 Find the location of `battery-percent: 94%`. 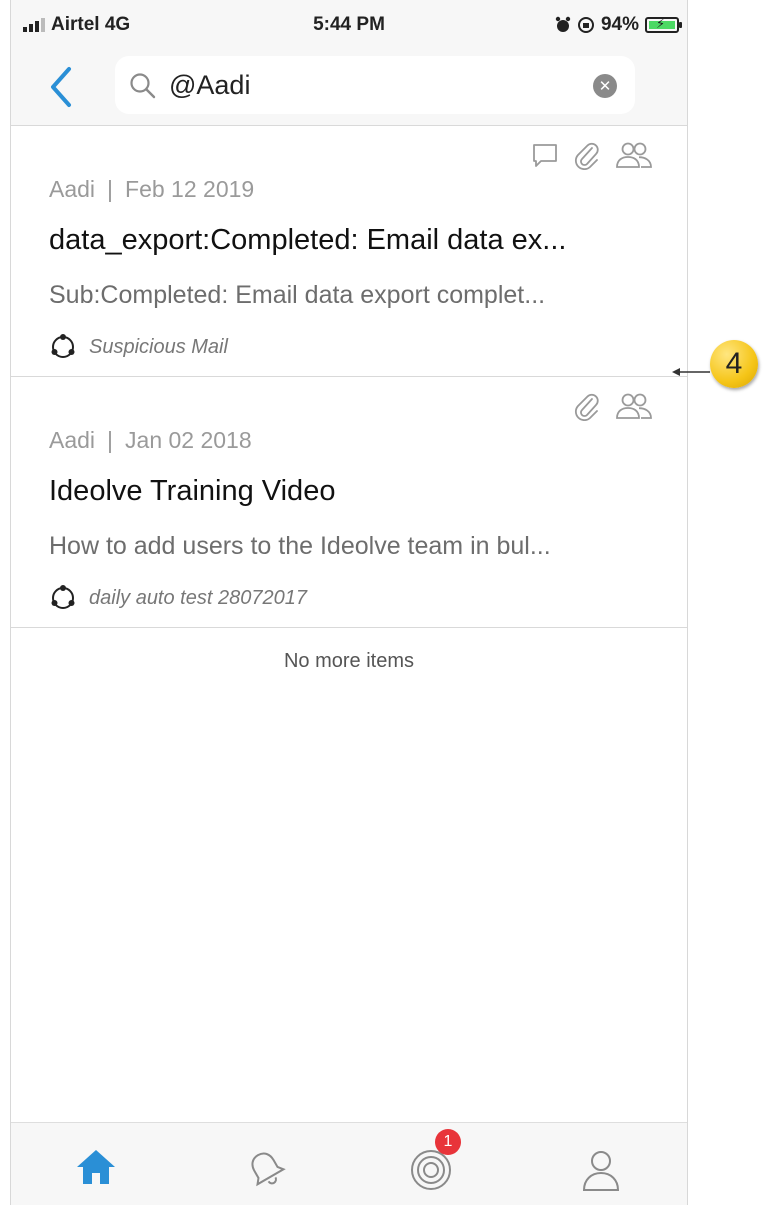

battery-percent: 94% is located at coordinates (619, 24).